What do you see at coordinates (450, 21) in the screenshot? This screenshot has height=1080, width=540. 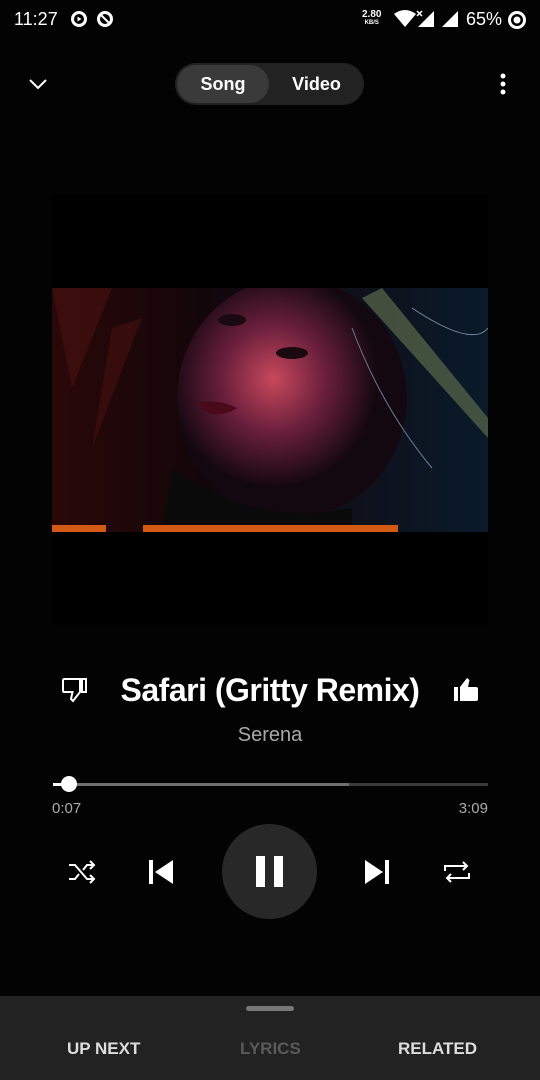 I see `signal-icon` at bounding box center [450, 21].